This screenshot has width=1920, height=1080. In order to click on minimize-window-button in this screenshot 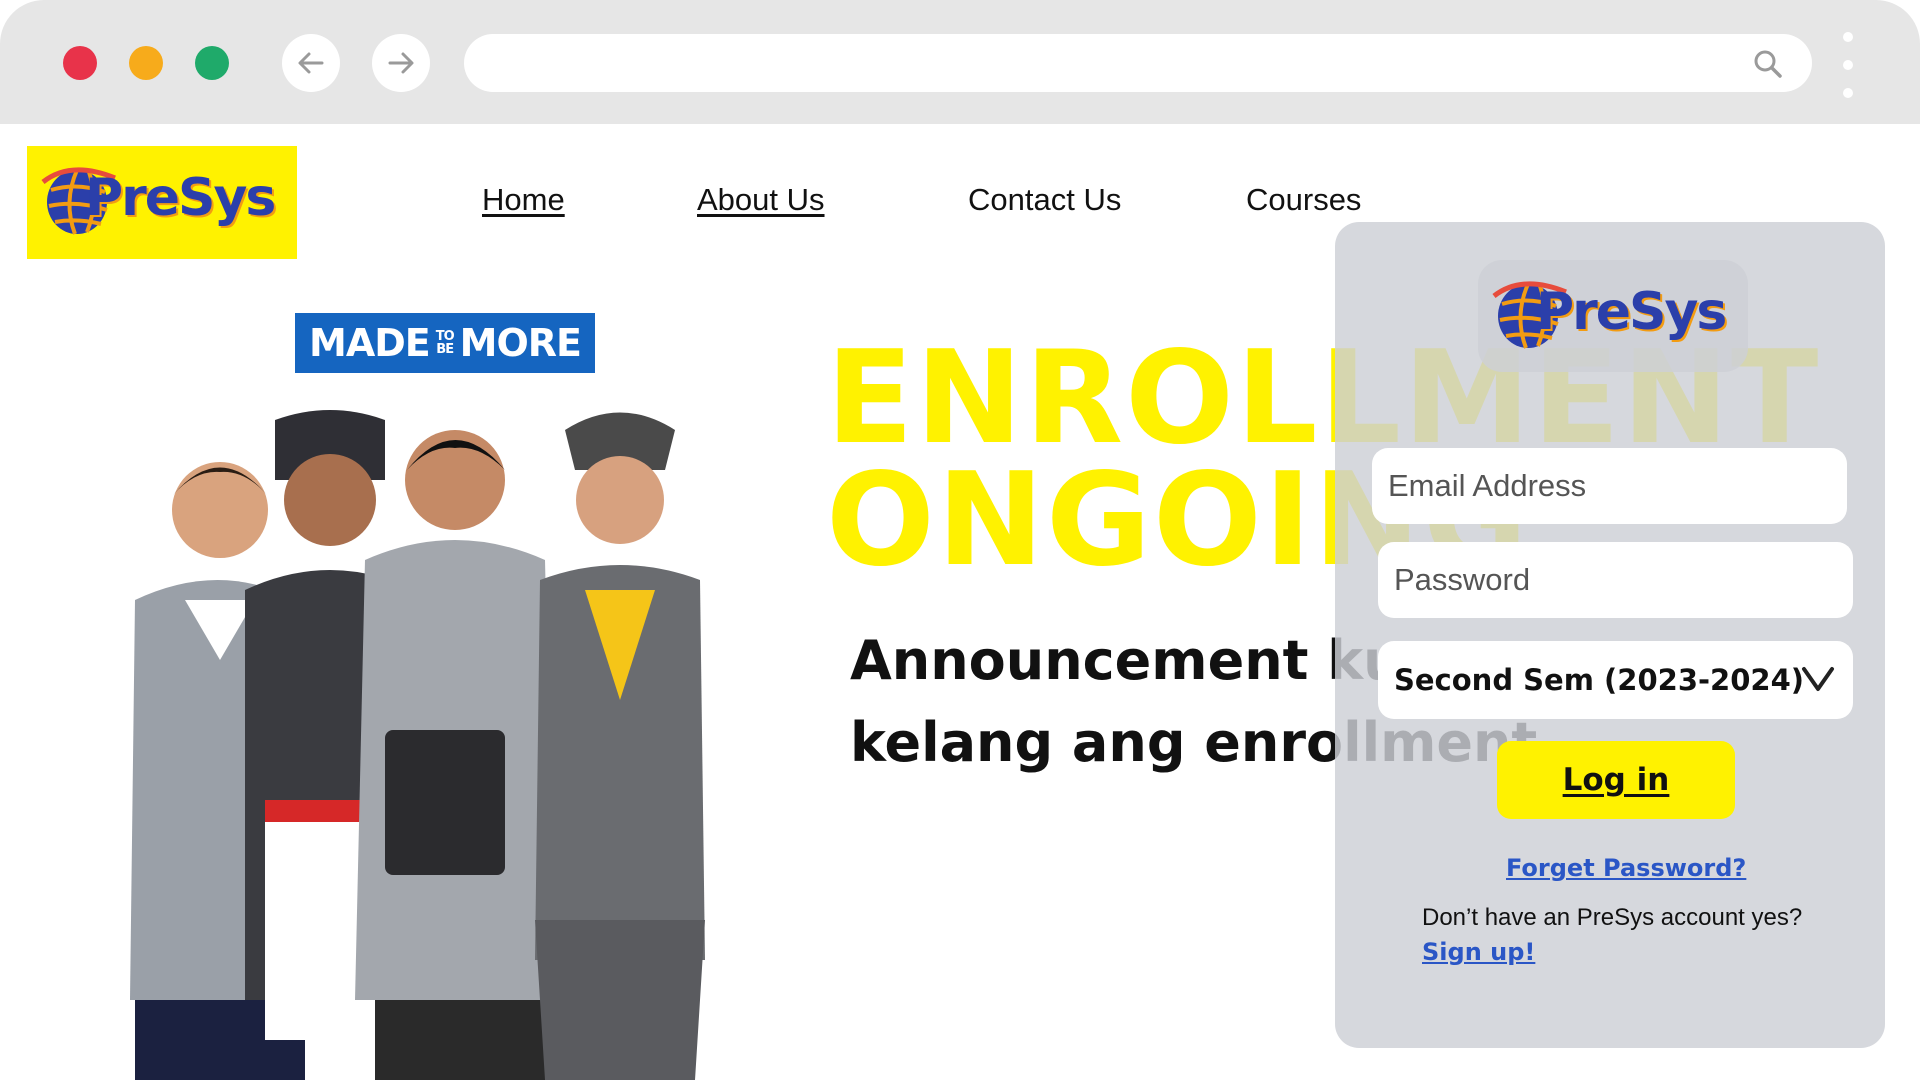, I will do `click(146, 63)`.